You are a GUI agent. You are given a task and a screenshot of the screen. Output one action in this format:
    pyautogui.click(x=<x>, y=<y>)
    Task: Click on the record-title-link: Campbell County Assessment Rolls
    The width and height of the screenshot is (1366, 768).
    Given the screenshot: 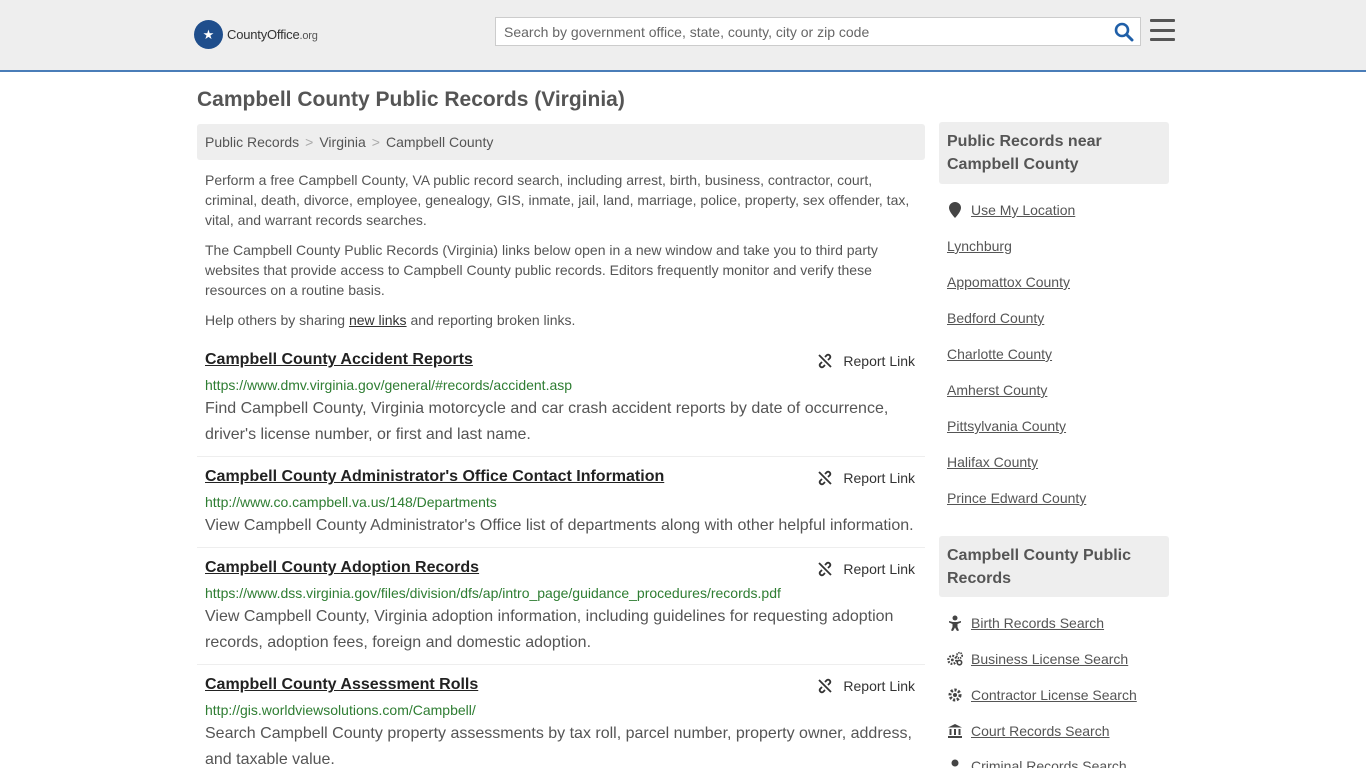 What is the action you would take?
    pyautogui.click(x=341, y=685)
    